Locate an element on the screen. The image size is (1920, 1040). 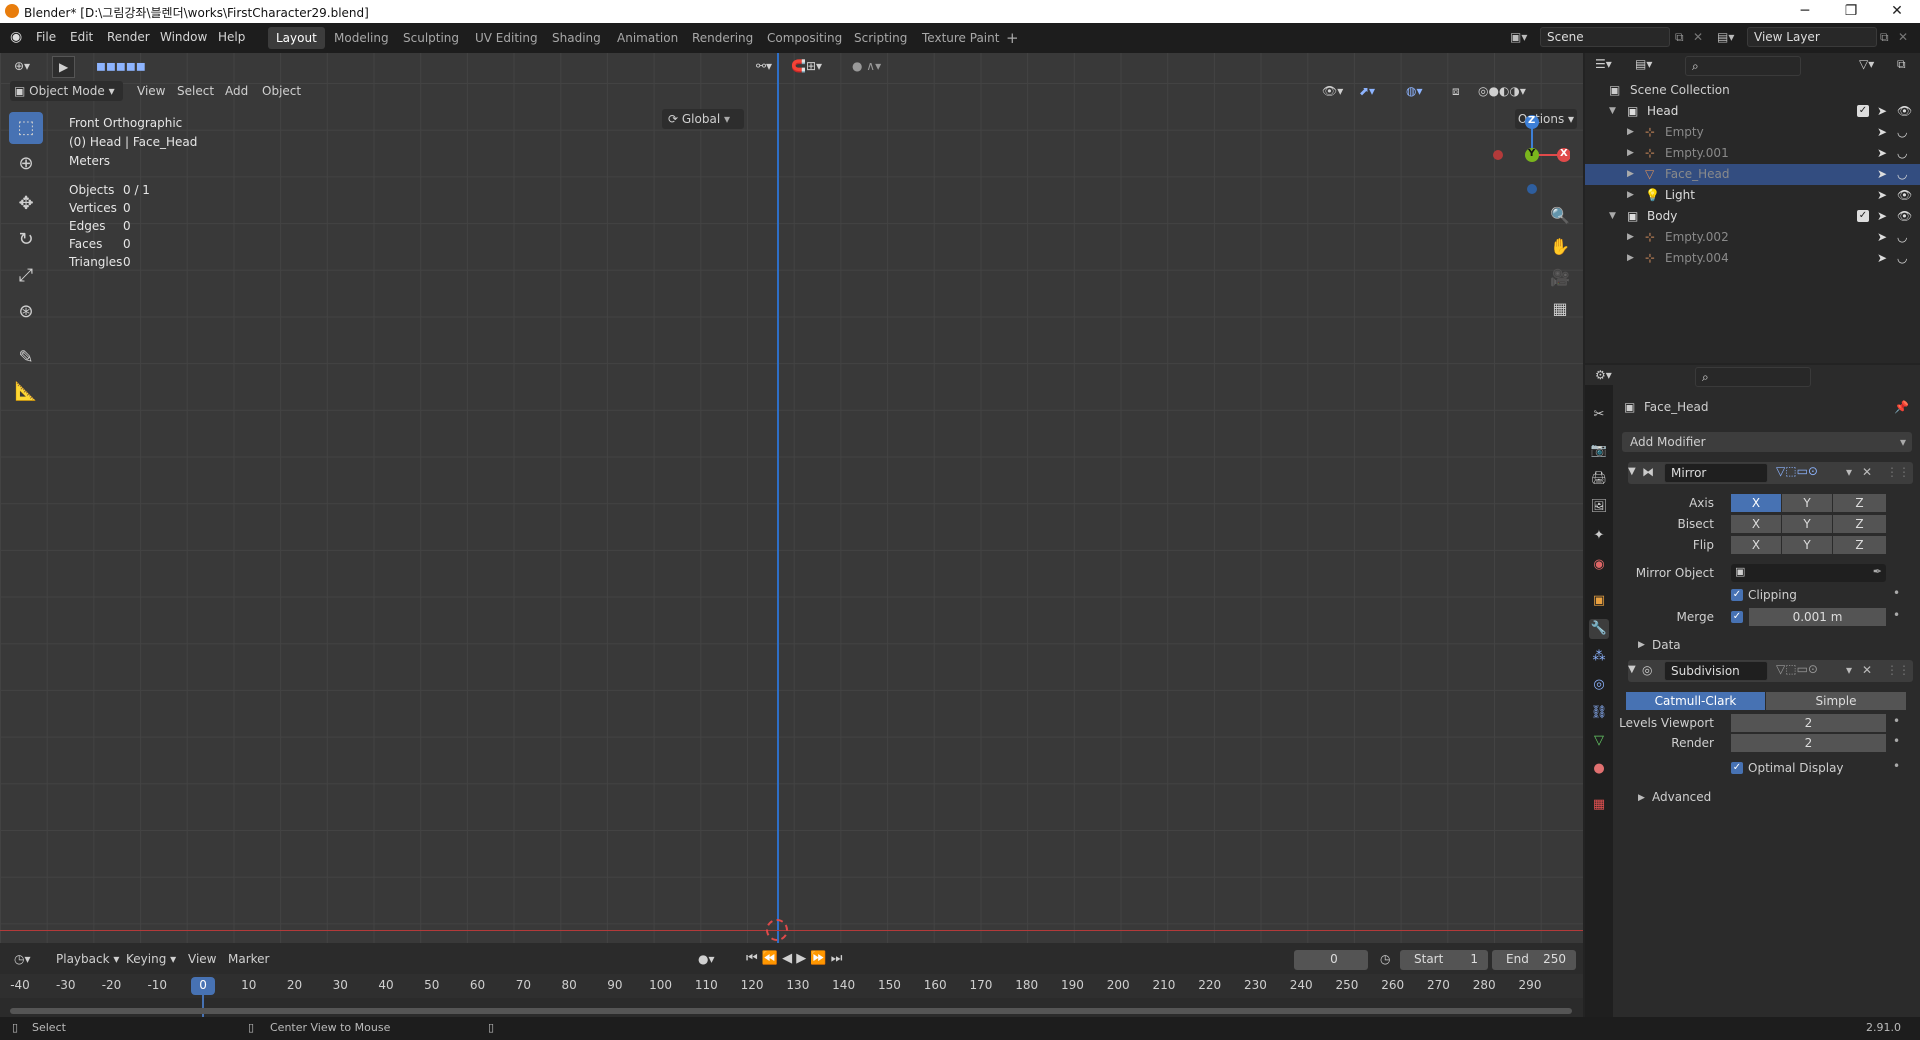
scale-tool-icon: ⤢ is located at coordinates (26, 276).